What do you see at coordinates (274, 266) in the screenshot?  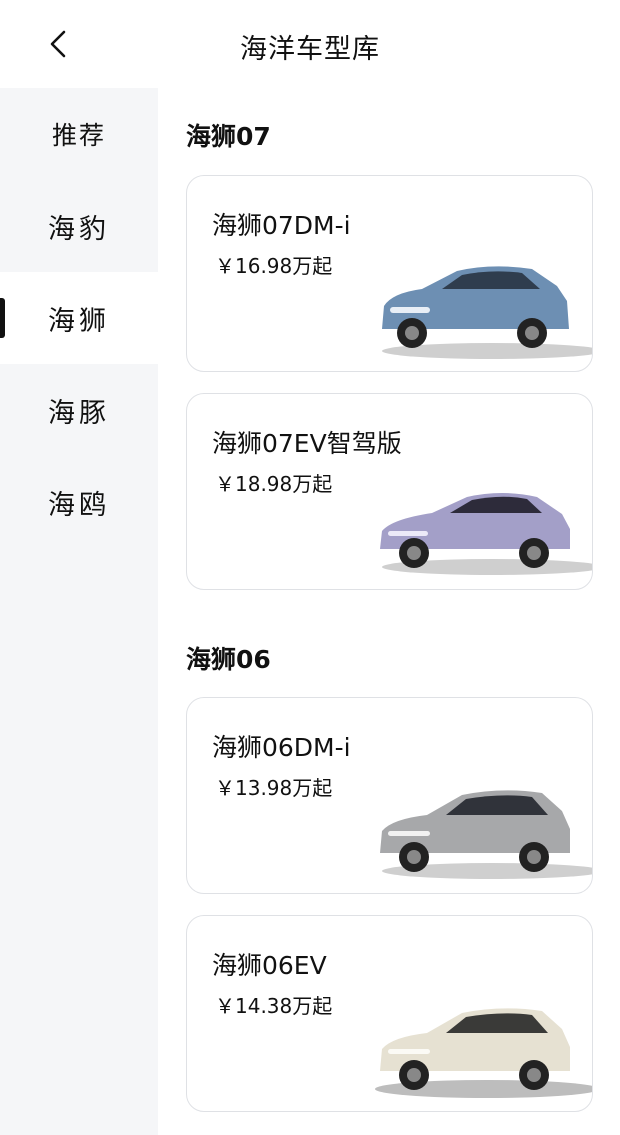 I see `model-price: ￥16.98万起` at bounding box center [274, 266].